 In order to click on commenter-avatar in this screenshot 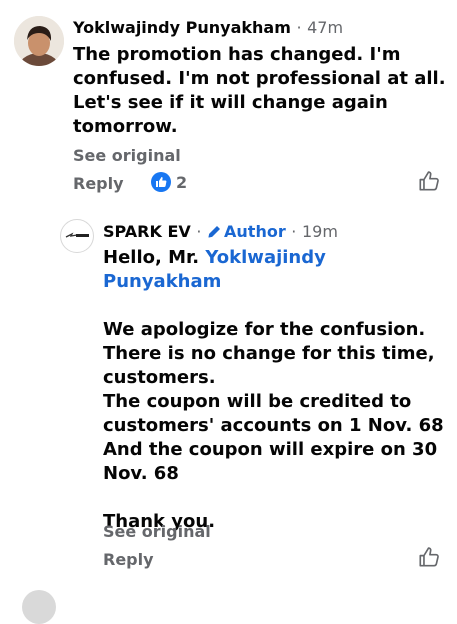, I will do `click(39, 41)`.